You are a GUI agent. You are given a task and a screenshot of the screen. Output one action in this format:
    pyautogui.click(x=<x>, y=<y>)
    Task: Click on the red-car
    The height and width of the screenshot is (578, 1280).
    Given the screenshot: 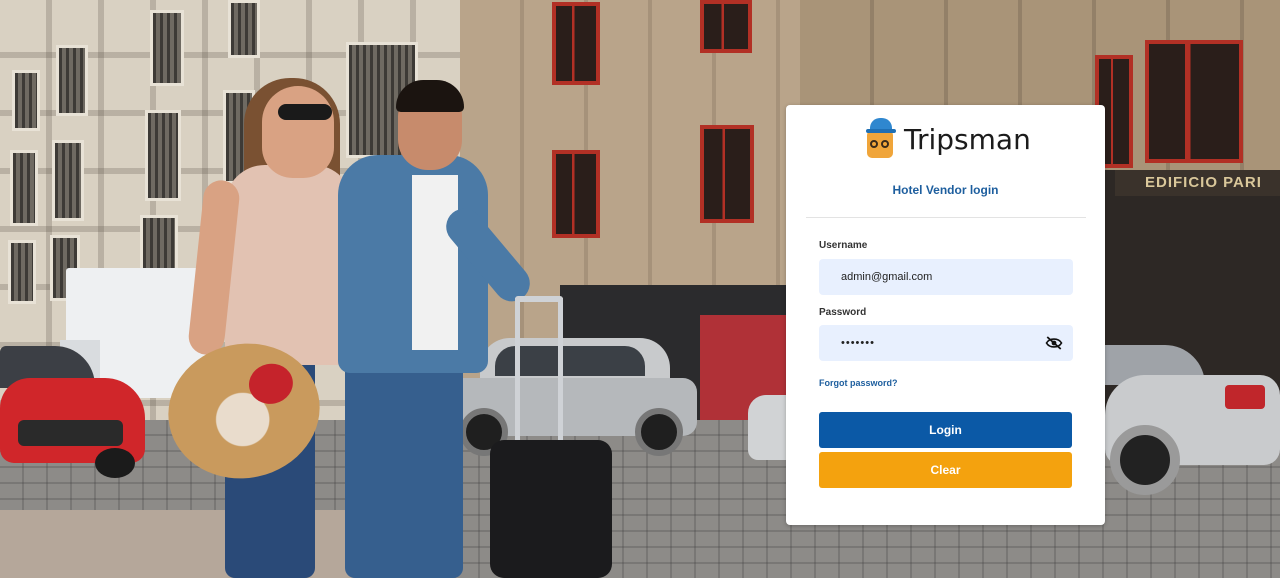 What is the action you would take?
    pyautogui.click(x=74, y=408)
    